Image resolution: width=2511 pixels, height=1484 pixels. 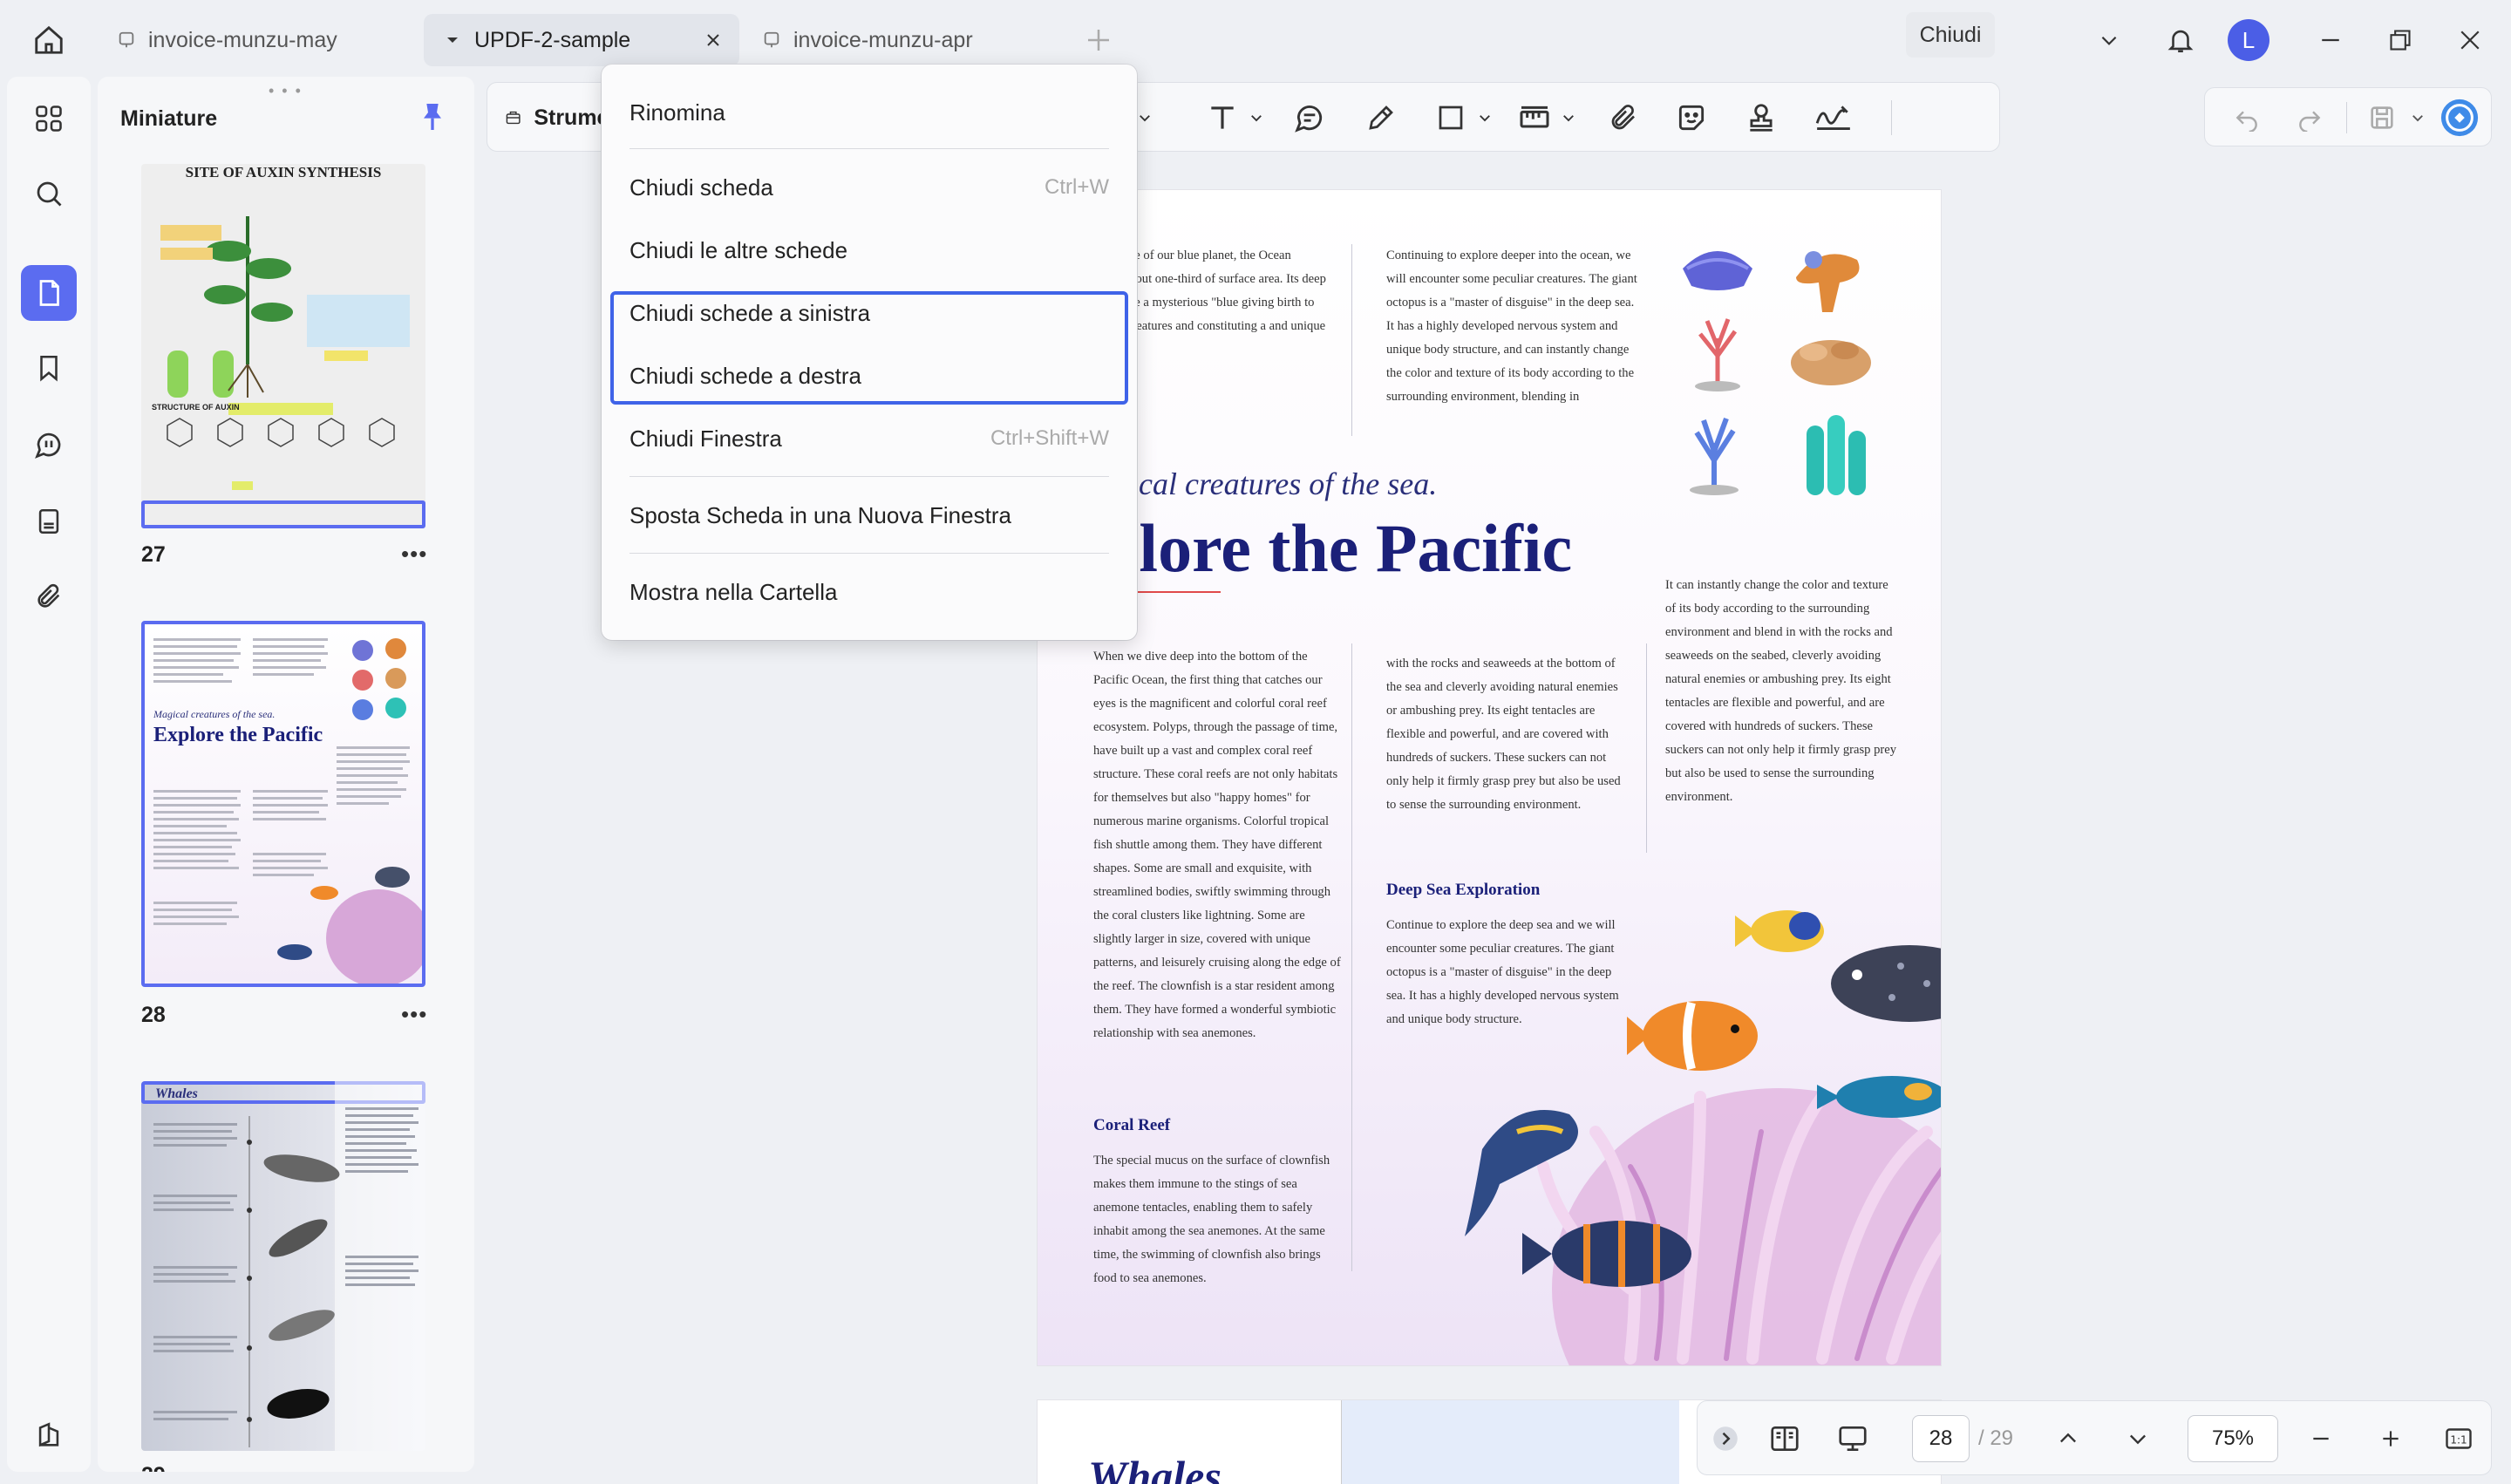 I want to click on shape-tool-button, so click(x=1451, y=117).